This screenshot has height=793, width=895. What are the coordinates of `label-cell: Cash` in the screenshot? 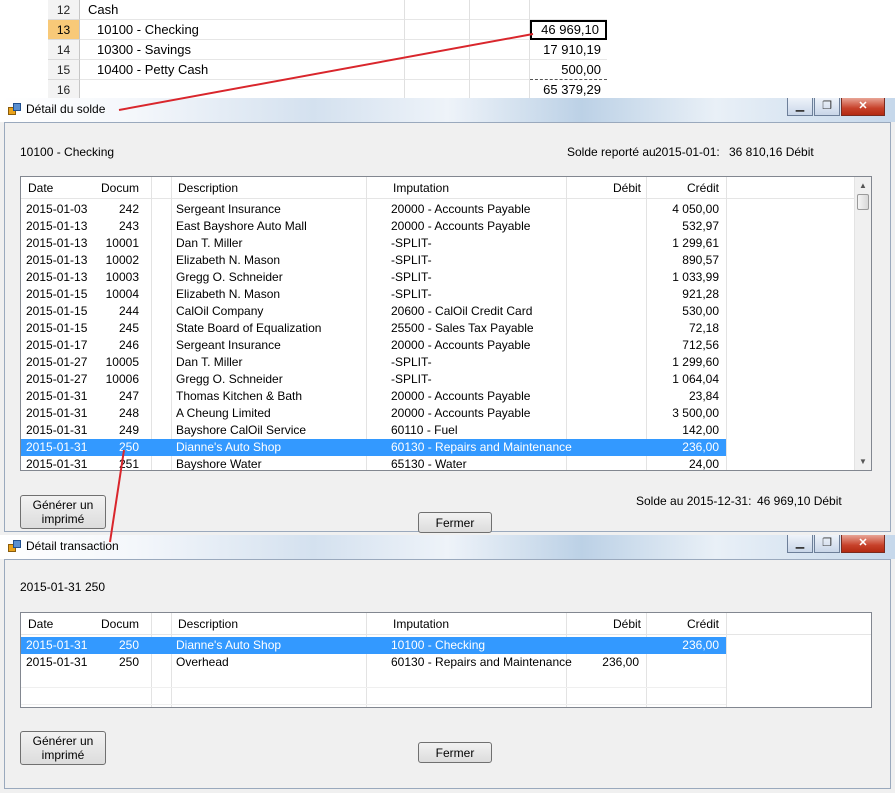 It's located at (242, 10).